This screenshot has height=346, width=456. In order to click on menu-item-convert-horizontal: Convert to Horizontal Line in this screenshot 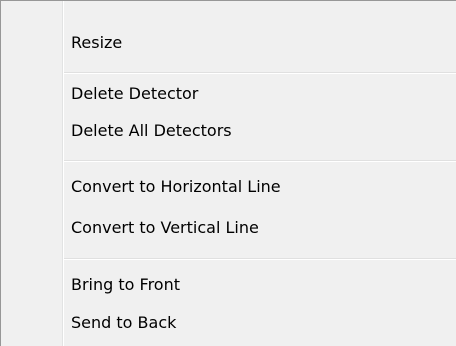, I will do `click(260, 187)`.